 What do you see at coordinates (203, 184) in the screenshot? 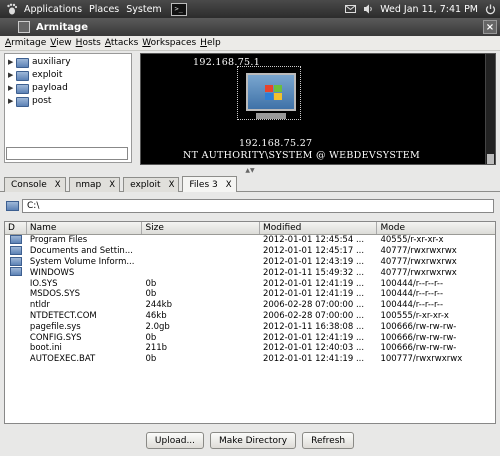
I see `tab-label: Files 3` at bounding box center [203, 184].